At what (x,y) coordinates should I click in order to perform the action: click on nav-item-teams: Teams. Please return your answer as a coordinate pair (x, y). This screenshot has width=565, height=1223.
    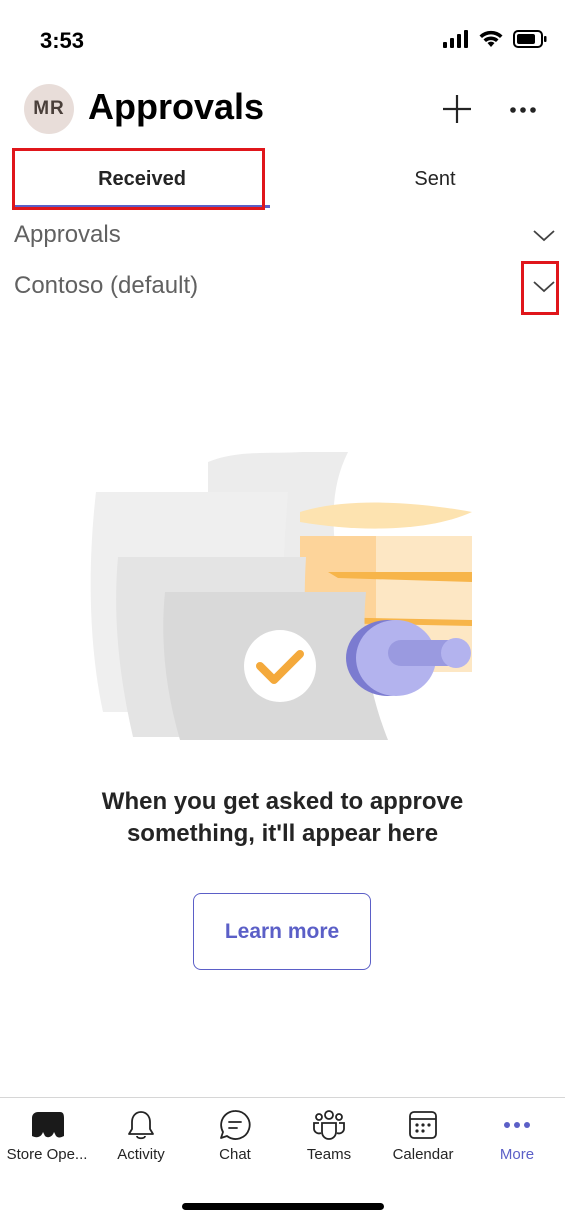
    Looking at the image, I should click on (329, 1138).